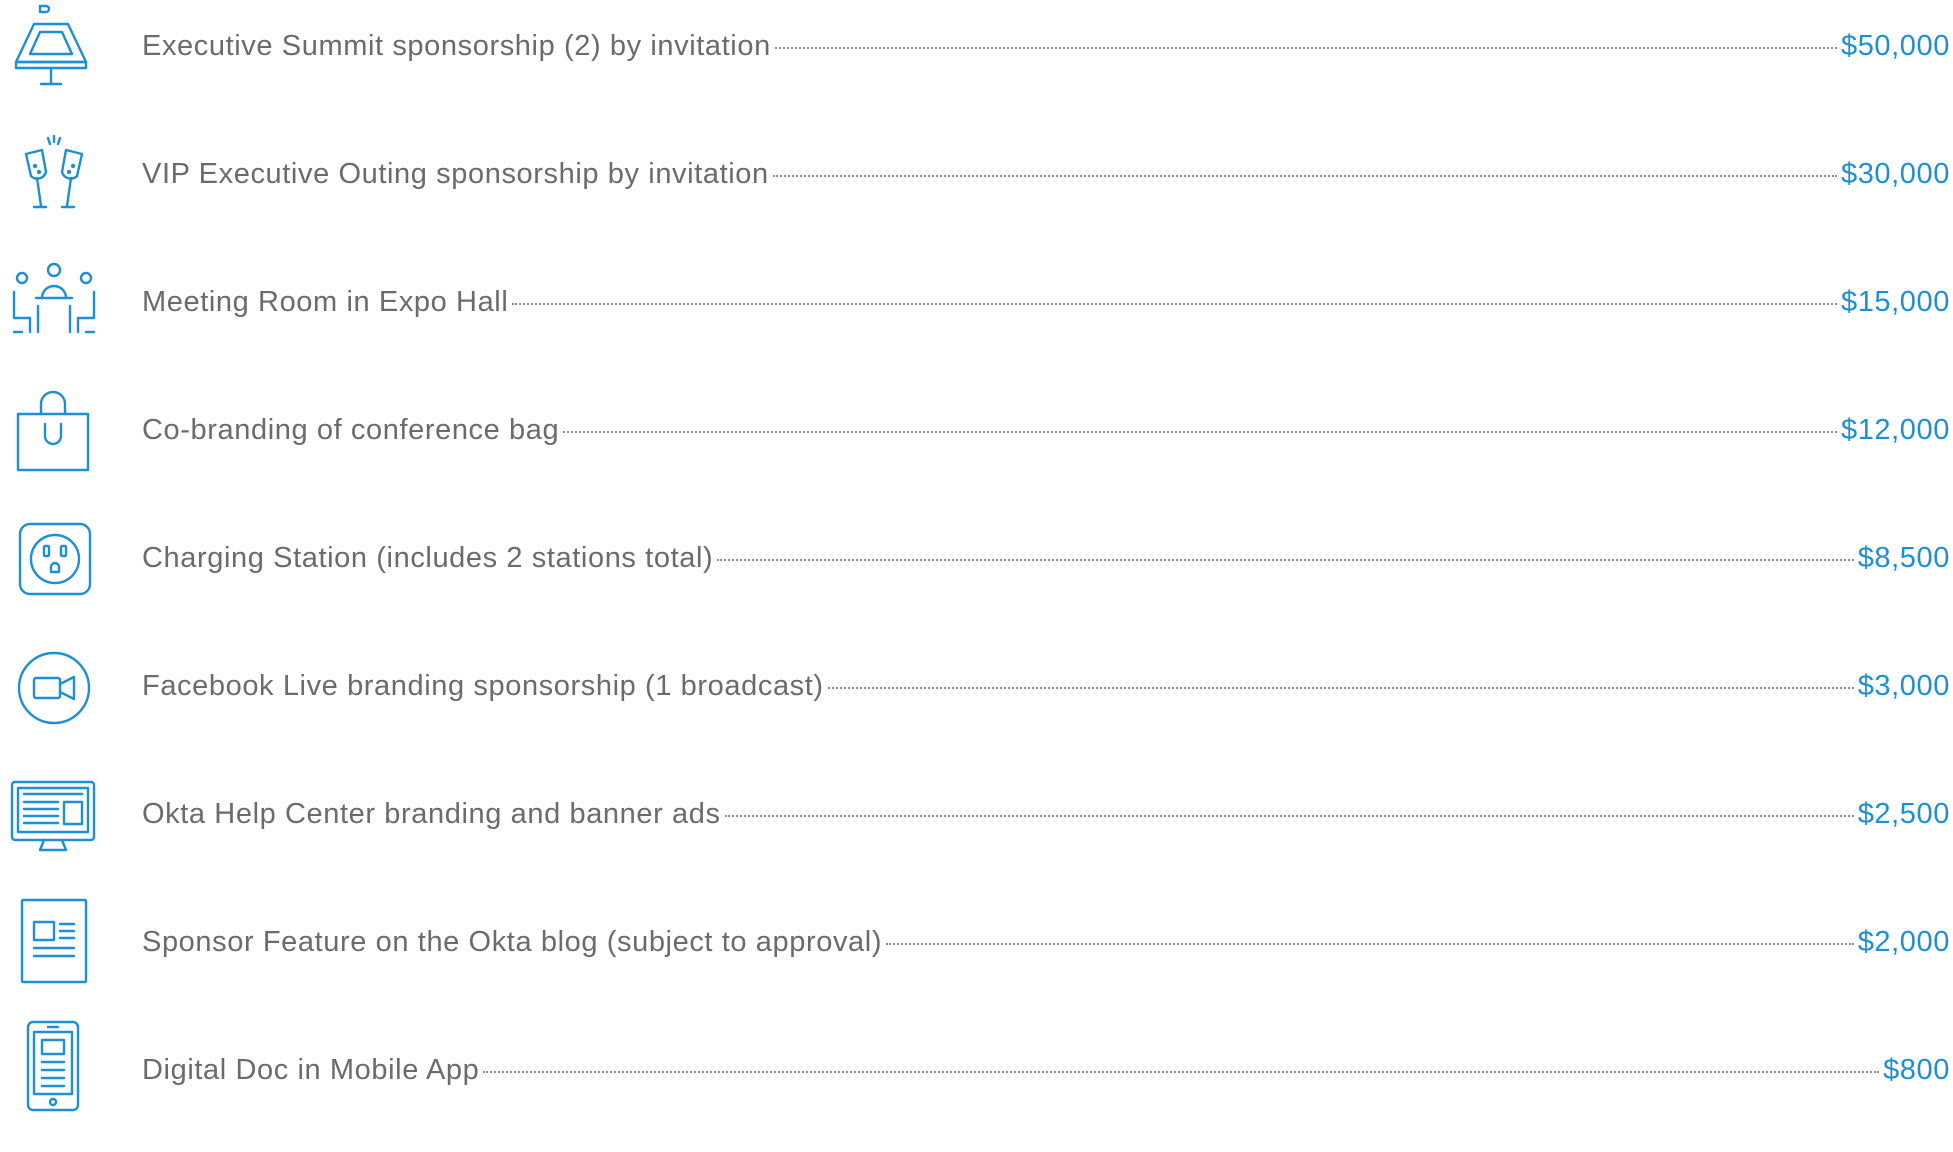 This screenshot has height=1152, width=1953. I want to click on video-camera-icon, so click(54, 692).